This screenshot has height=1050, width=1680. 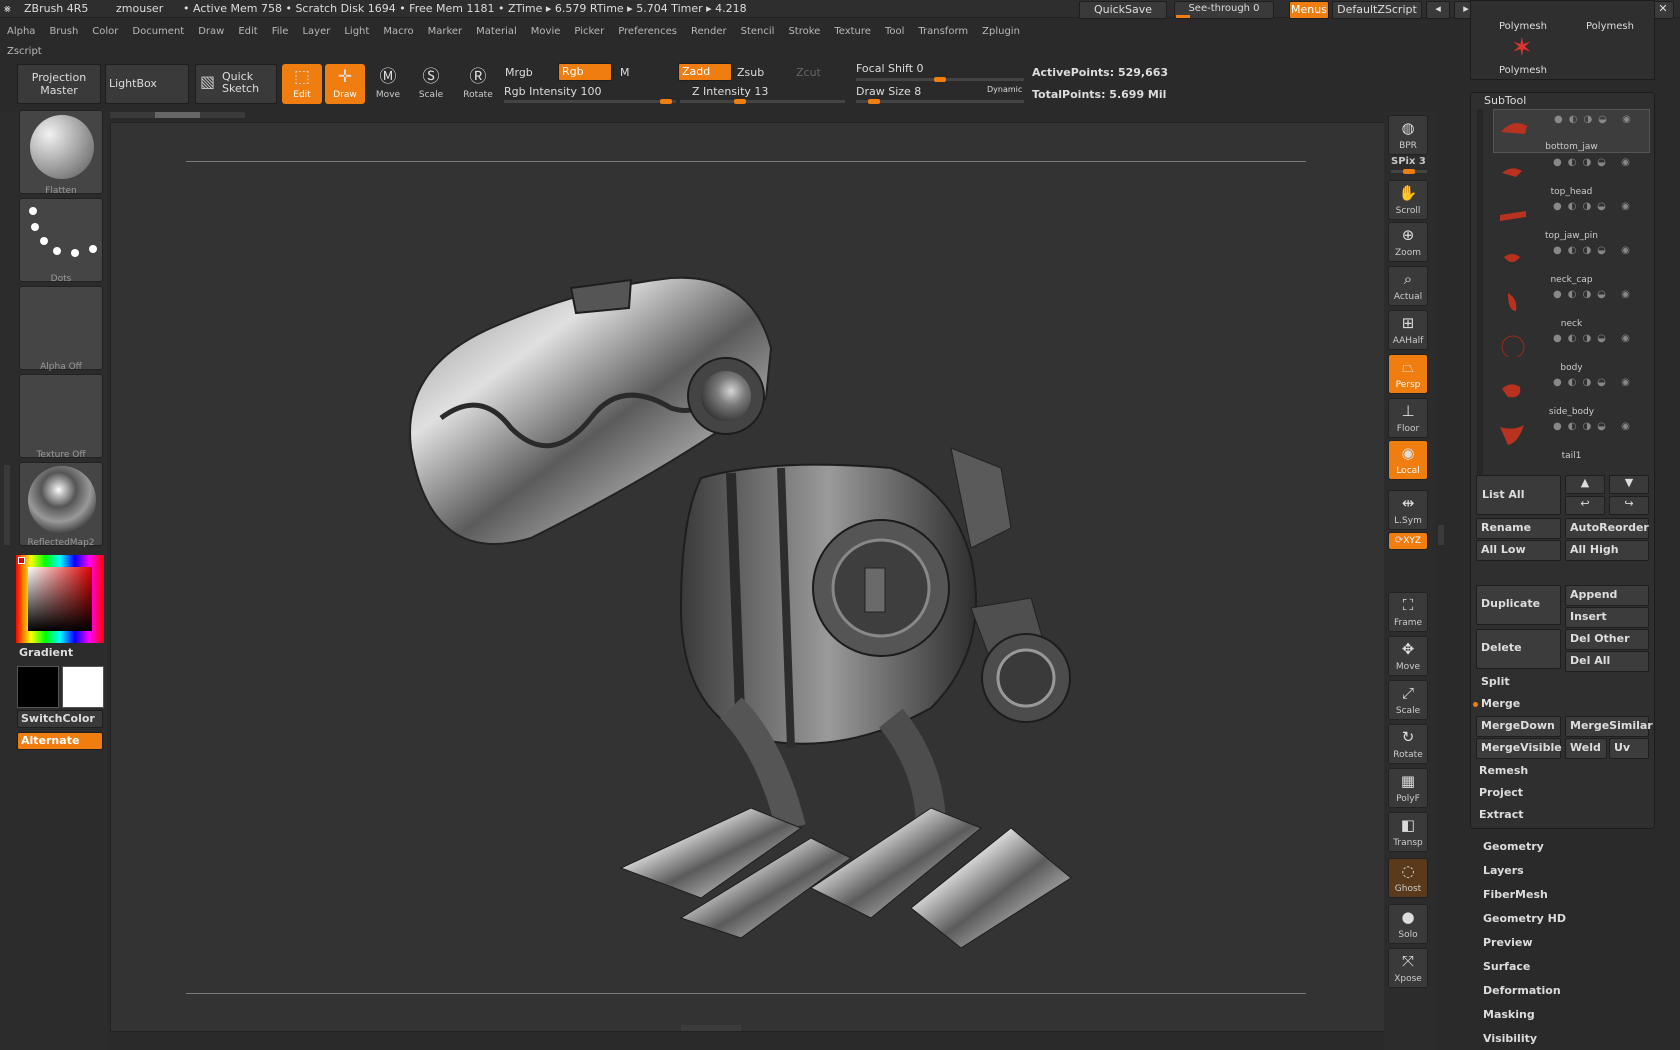 What do you see at coordinates (519, 72) in the screenshot?
I see `mrgb-button: Mrgb` at bounding box center [519, 72].